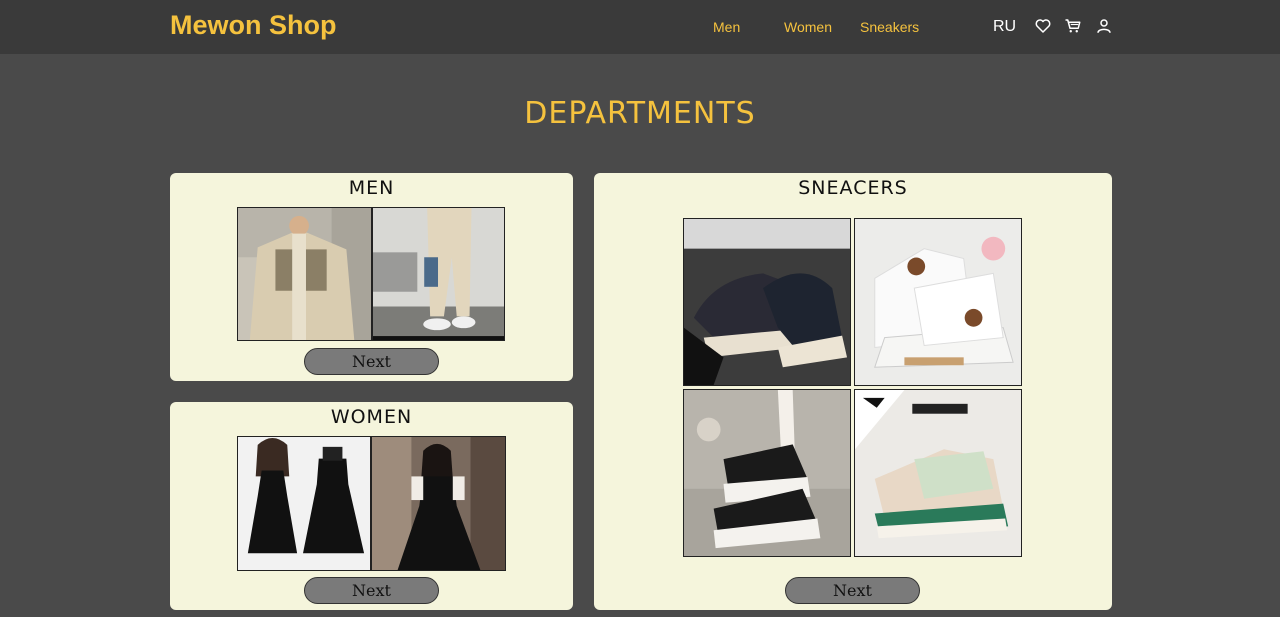 Image resolution: width=1280 pixels, height=617 pixels. I want to click on cart-icon, so click(1073, 26).